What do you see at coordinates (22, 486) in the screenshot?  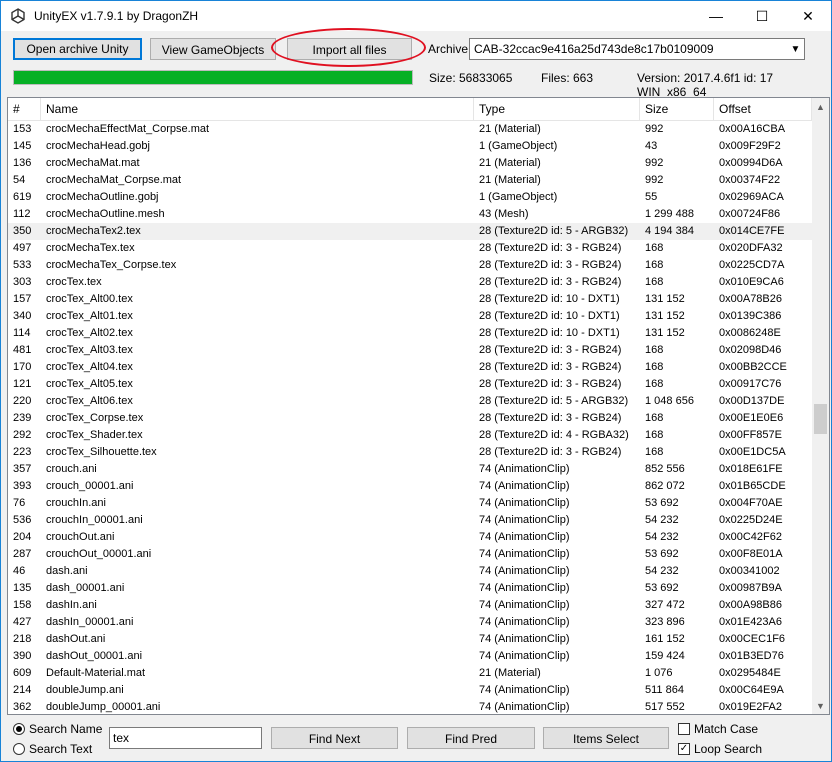 I see `table-cell: 393` at bounding box center [22, 486].